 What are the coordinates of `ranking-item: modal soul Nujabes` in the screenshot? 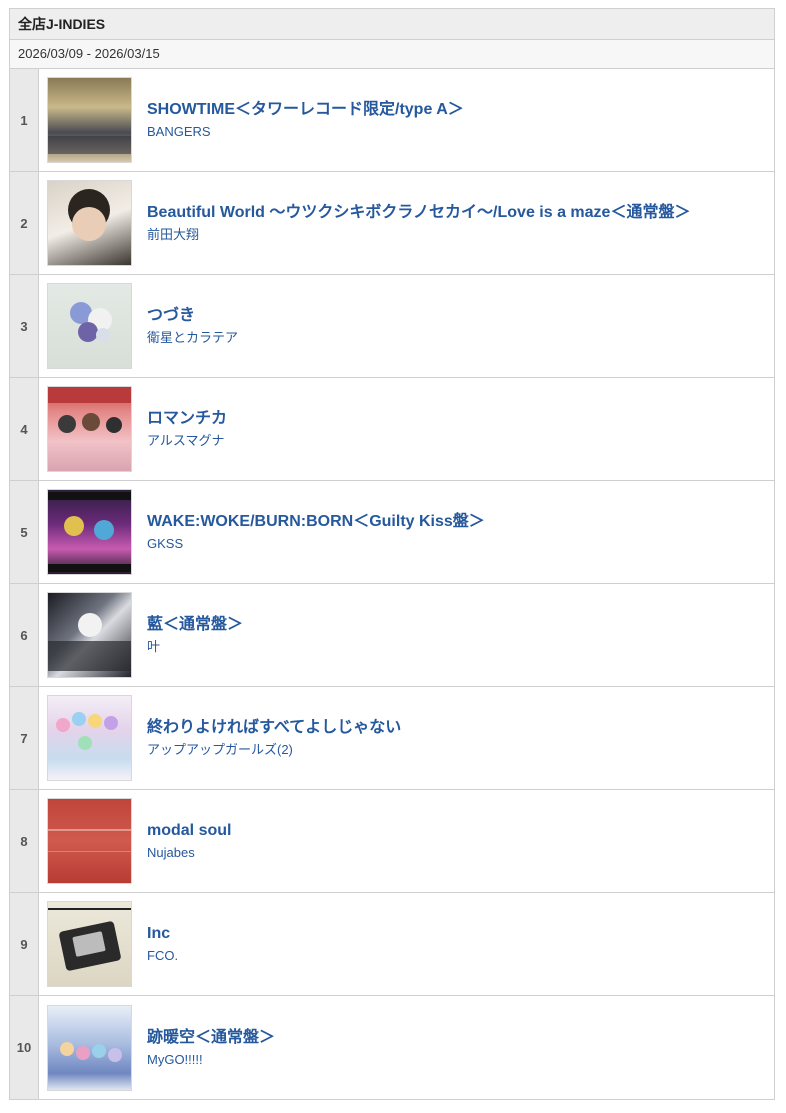 It's located at (406, 841).